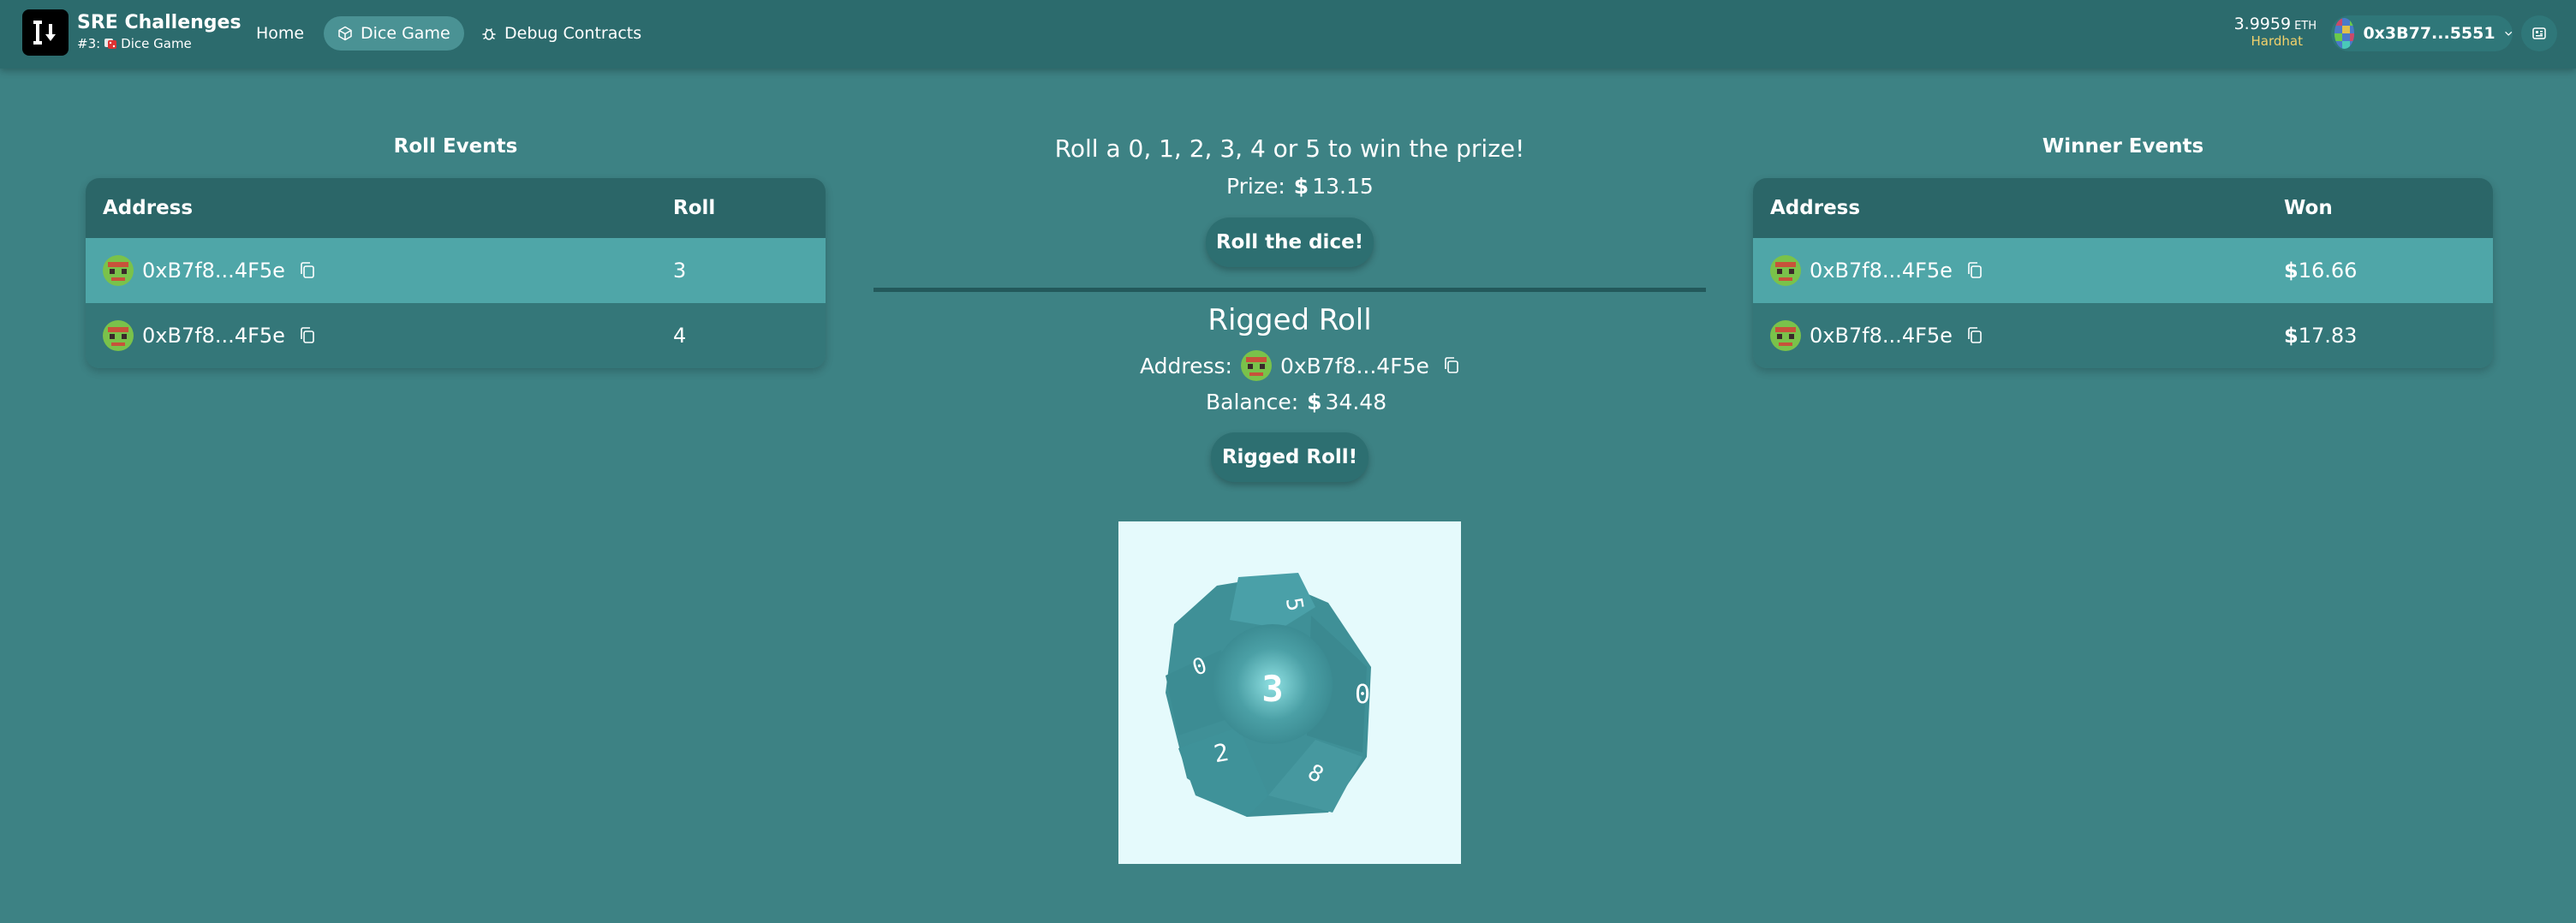 The image size is (2576, 923). I want to click on nav-dice-game-label: Dice Game, so click(405, 33).